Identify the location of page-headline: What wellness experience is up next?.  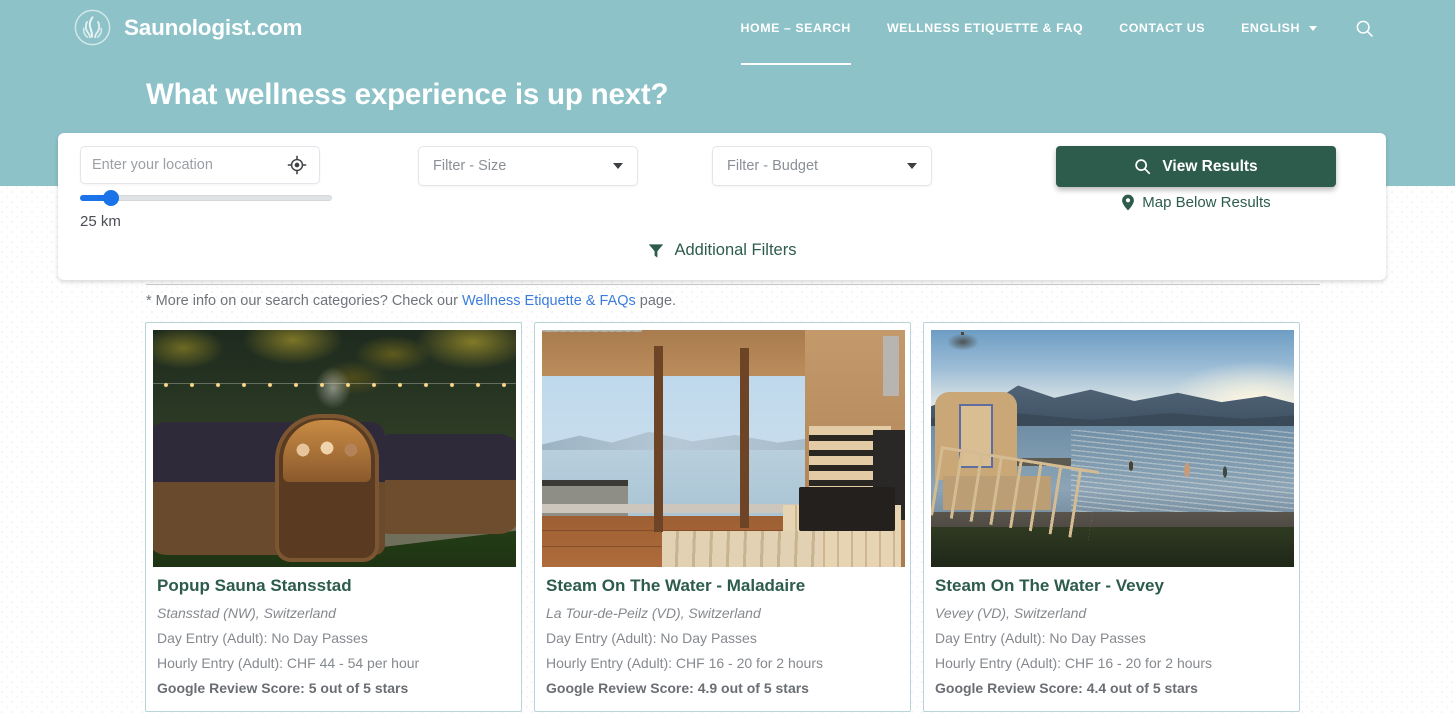
(407, 94).